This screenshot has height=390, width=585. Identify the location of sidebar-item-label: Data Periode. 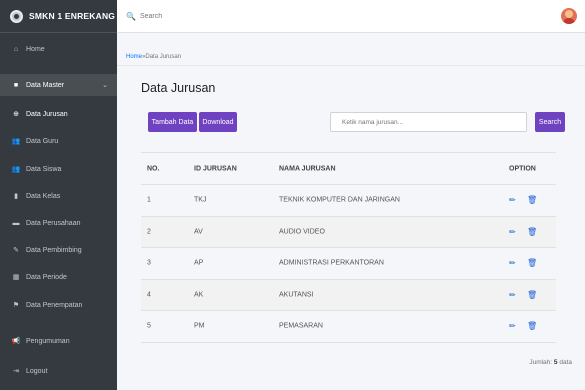
(46, 277).